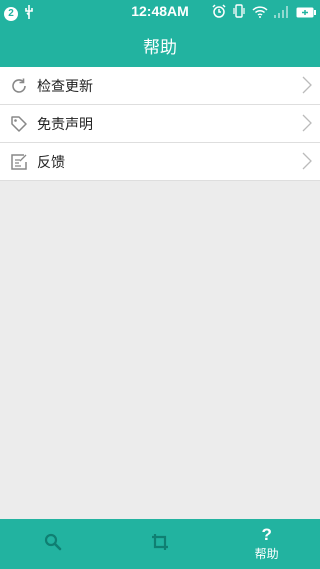 The height and width of the screenshot is (569, 320). Describe the element at coordinates (266, 554) in the screenshot. I see `tab-help-label: 帮助` at that location.